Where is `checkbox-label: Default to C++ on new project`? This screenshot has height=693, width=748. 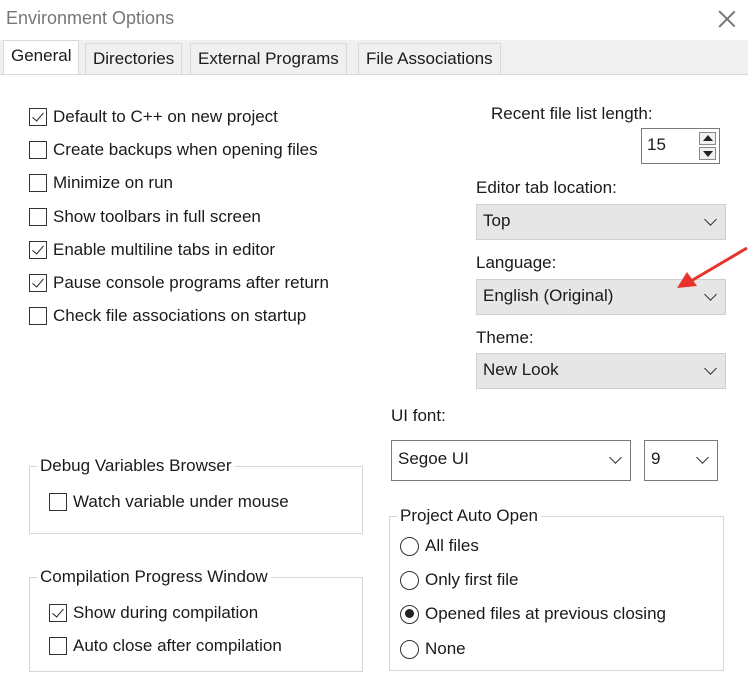
checkbox-label: Default to C++ on new project is located at coordinates (165, 116).